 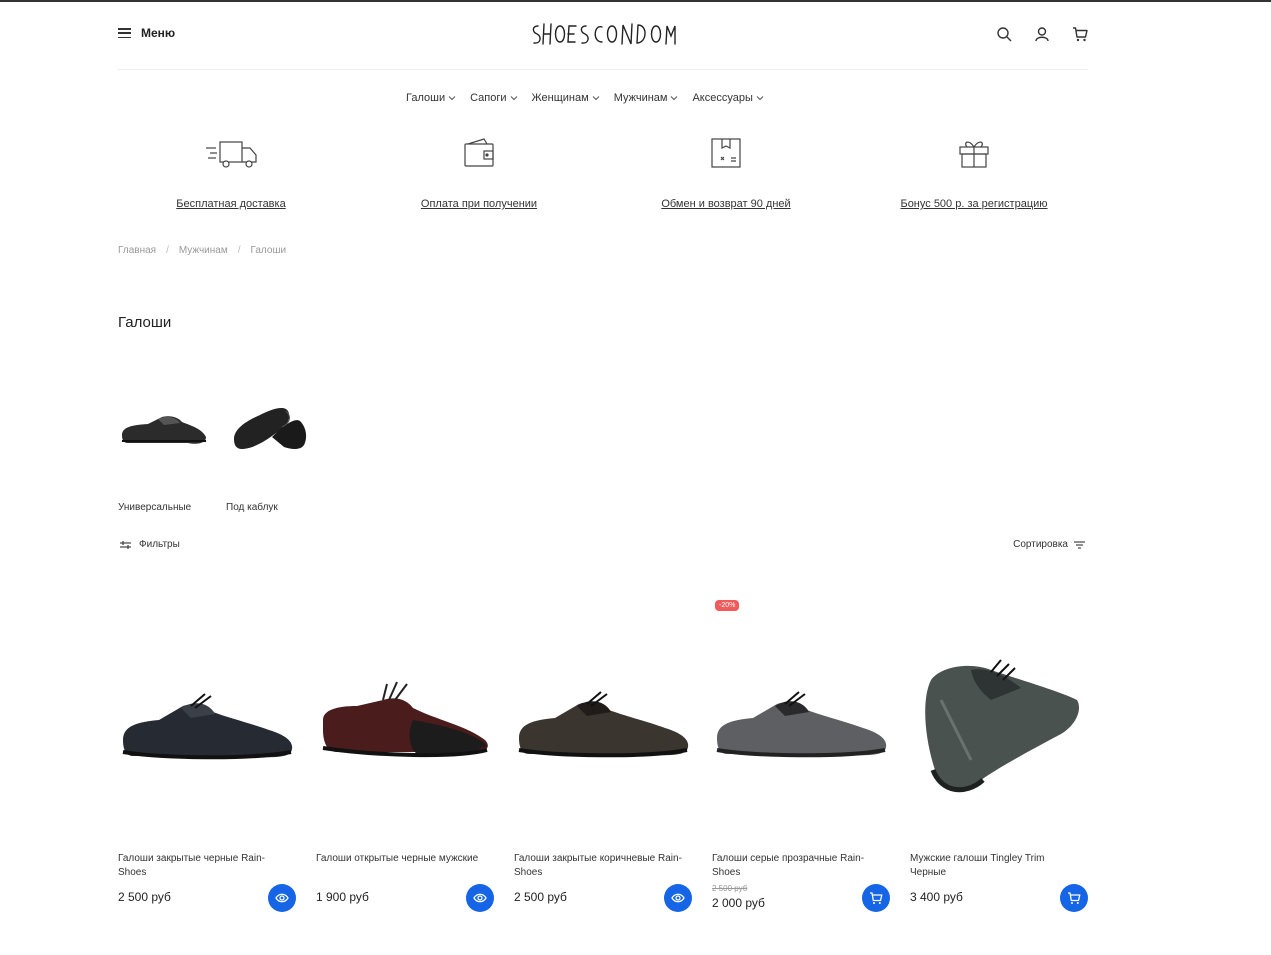 I want to click on discount-badge: -20%, so click(x=727, y=605).